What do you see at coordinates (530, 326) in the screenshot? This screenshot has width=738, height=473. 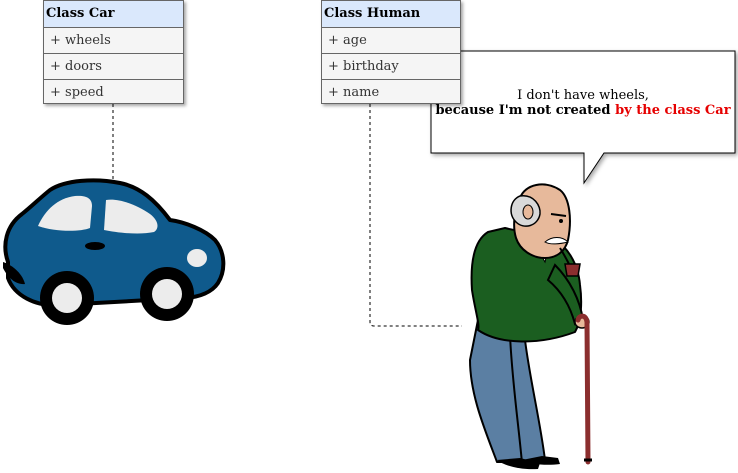 I see `old-man-icon` at bounding box center [530, 326].